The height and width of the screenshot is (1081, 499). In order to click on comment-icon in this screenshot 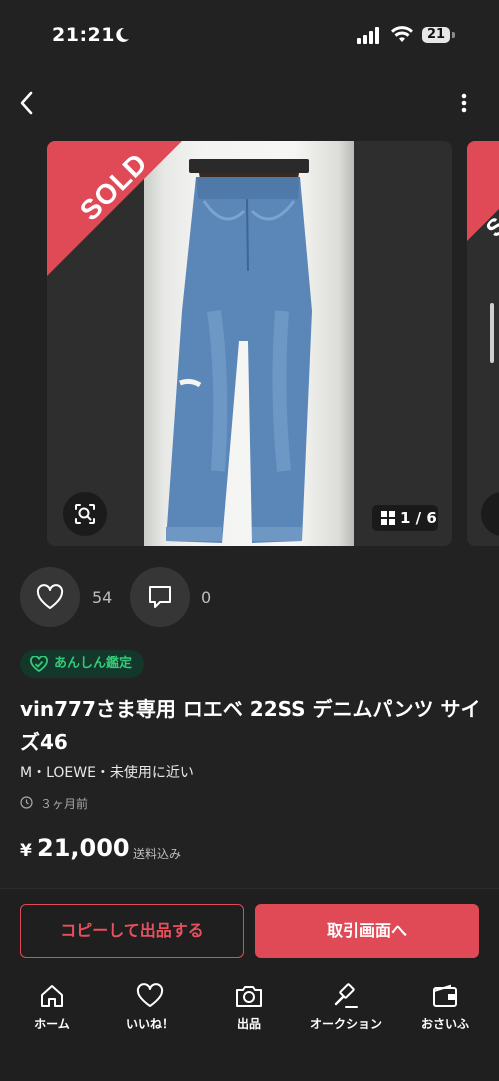, I will do `click(160, 597)`.